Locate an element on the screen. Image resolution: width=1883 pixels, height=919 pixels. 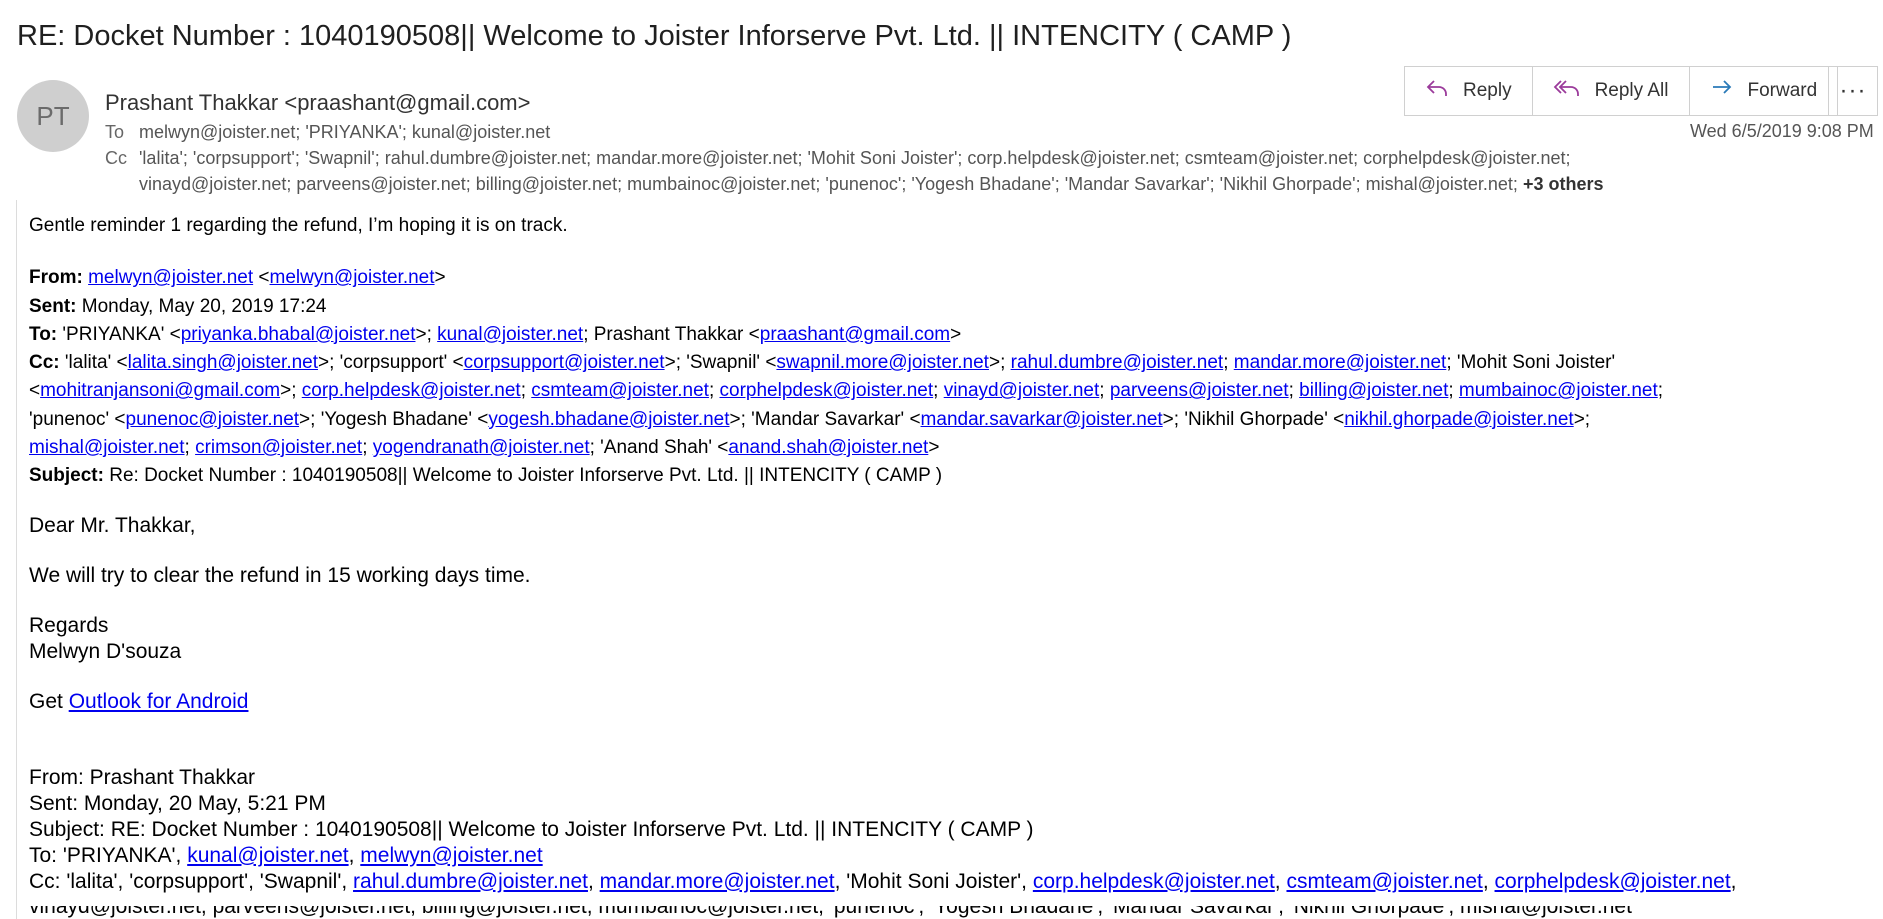
greeting: Dear Mr. Thakkar, is located at coordinates (112, 525).